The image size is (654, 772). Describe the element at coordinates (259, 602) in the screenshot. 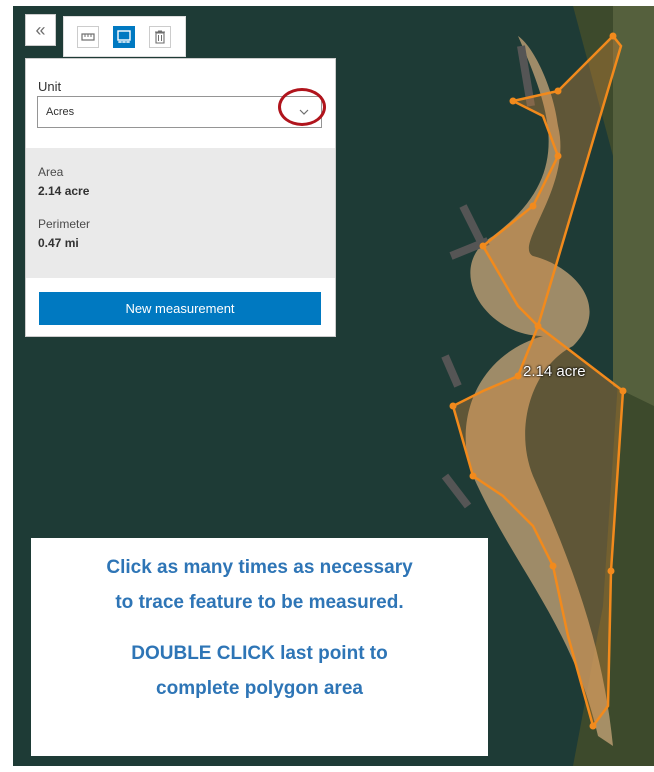

I see `instruction-line-2: to trace feature to be measured.` at that location.